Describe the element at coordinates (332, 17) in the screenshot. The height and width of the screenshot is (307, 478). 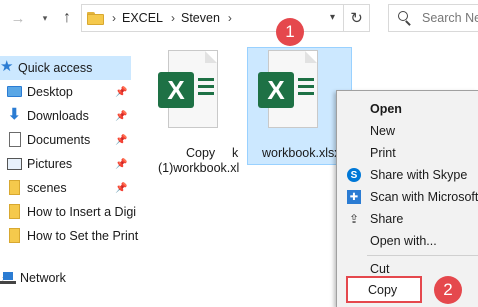
I see `address-dropdown-chevron-icon: ▾` at that location.